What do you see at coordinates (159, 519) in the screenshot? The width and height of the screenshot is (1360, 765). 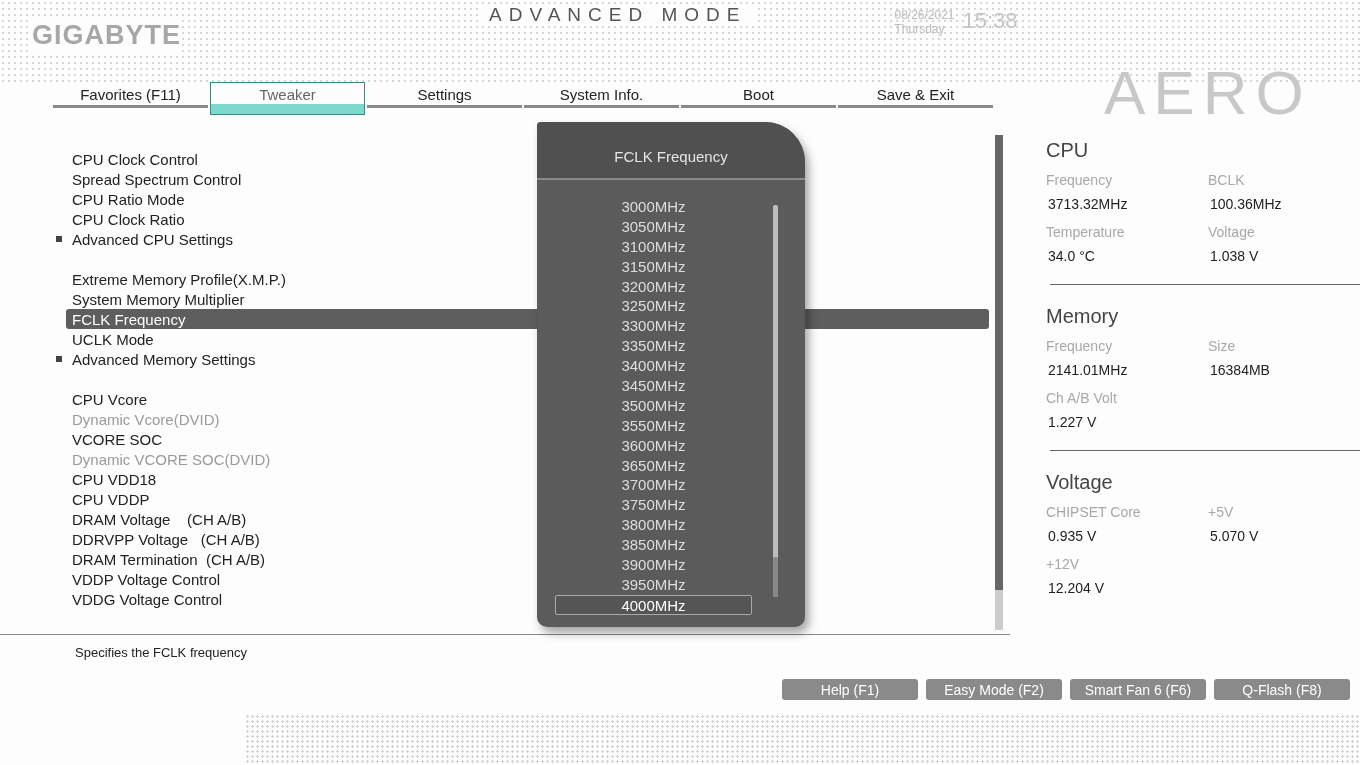 I see `setting-item: DRAM Voltage (CH A/B)` at bounding box center [159, 519].